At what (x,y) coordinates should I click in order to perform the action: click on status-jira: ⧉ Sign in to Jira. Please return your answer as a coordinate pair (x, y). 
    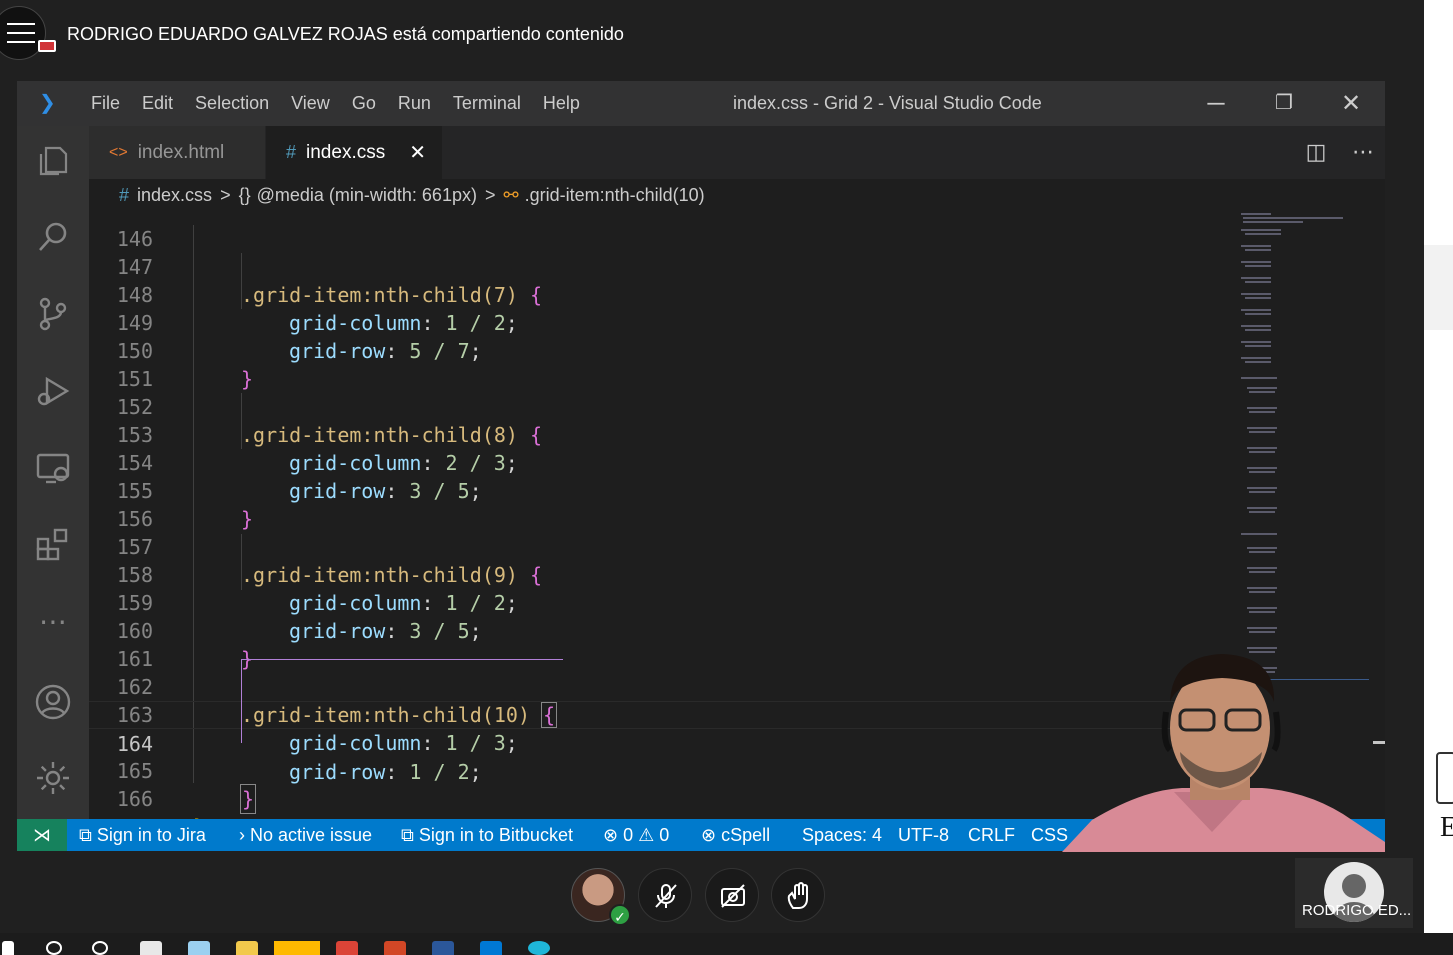
    Looking at the image, I should click on (142, 835).